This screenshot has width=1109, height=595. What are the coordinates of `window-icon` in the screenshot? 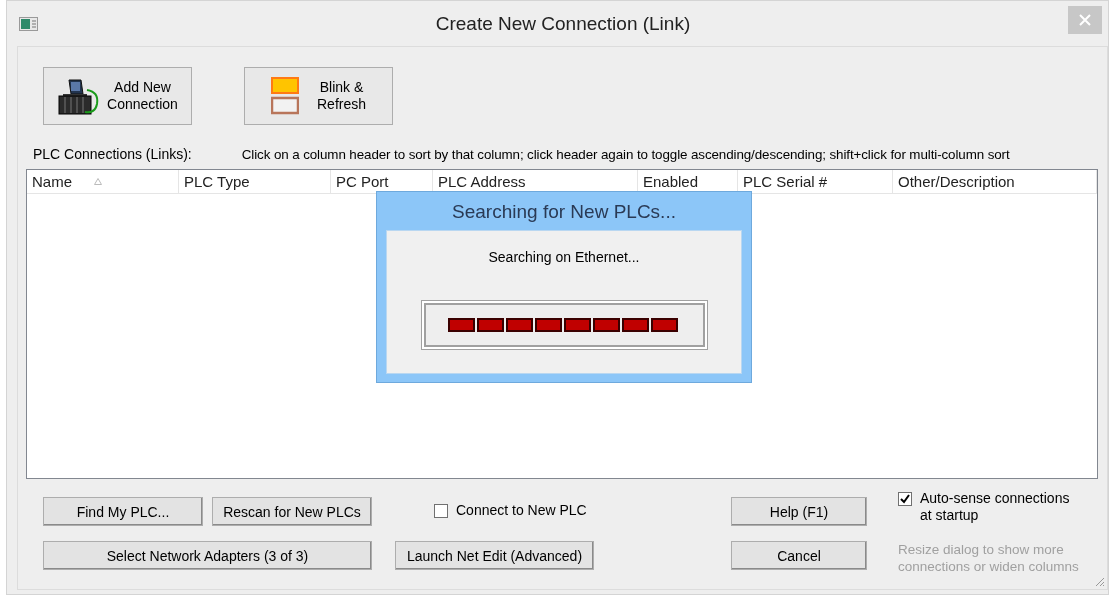 It's located at (28, 23).